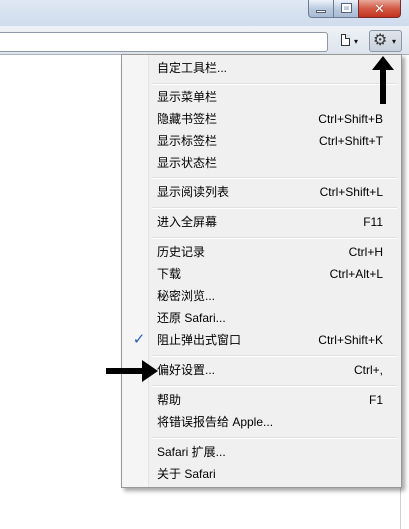  Describe the element at coordinates (380, 40) in the screenshot. I see `gear-icon: ⚙` at that location.